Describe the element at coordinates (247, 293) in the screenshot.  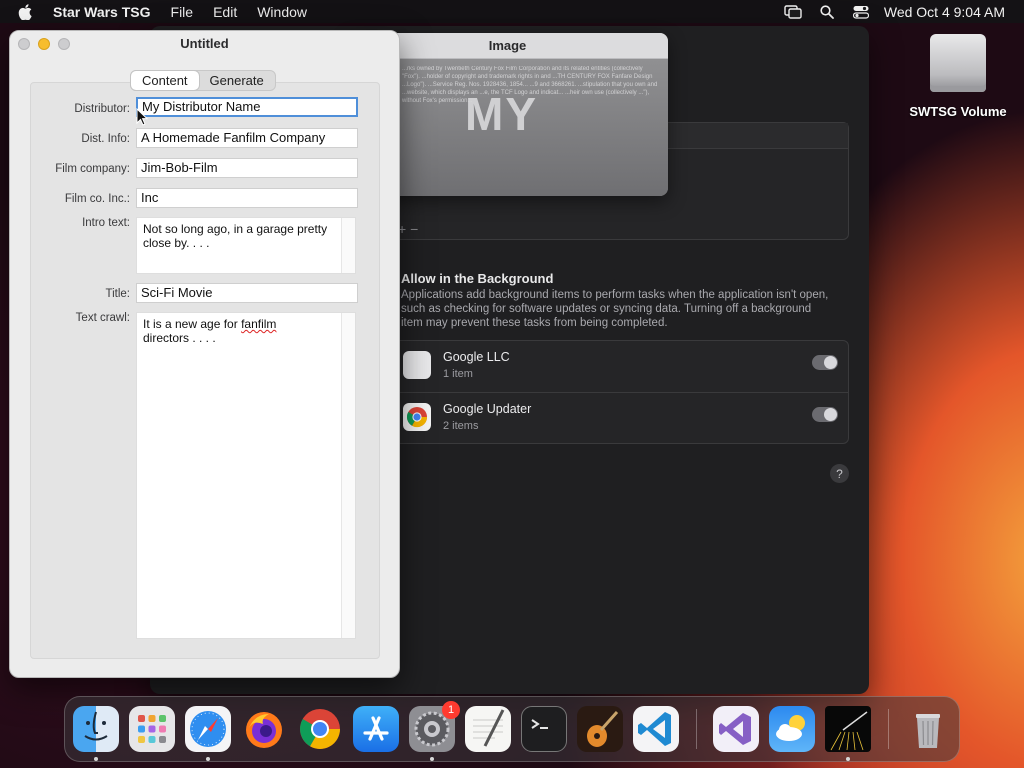
I see `title-field: Sci-Fi Movie` at that location.